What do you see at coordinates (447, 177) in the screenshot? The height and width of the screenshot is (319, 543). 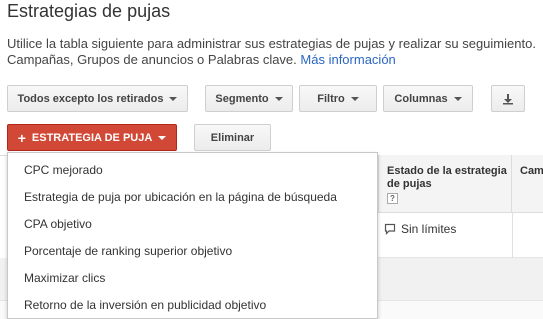 I see `column-header-status-label: Estado de la estrategia de pujas` at bounding box center [447, 177].